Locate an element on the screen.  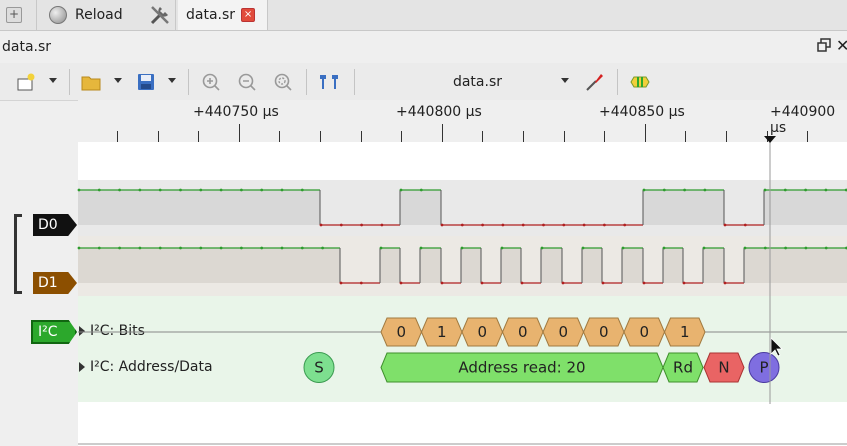
nack-annotation-text: N is located at coordinates (723, 368).